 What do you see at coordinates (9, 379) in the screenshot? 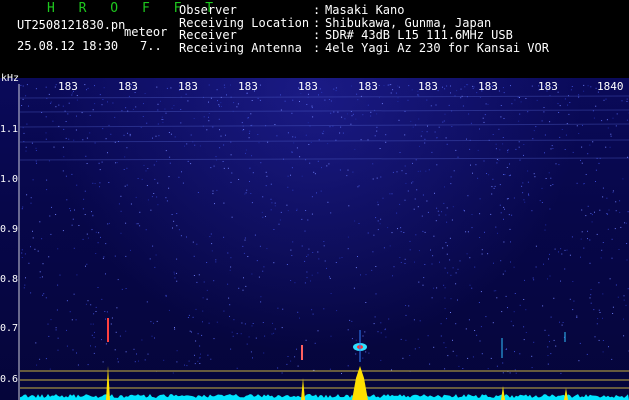
I see `y-tick-label: 0.6` at bounding box center [9, 379].